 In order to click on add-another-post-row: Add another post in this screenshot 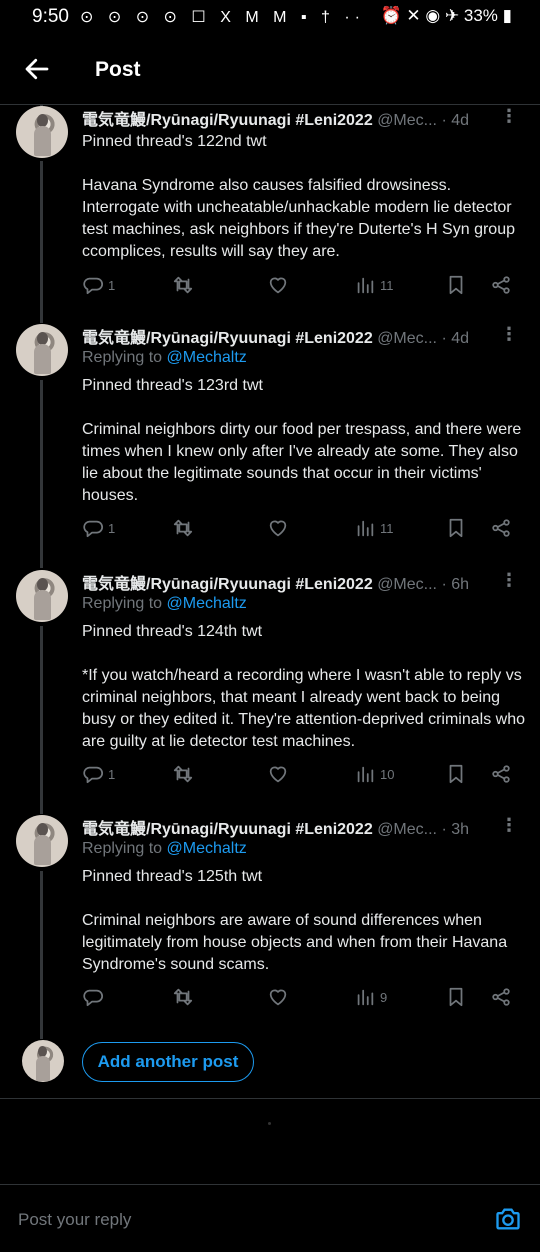, I will do `click(270, 1070)`.